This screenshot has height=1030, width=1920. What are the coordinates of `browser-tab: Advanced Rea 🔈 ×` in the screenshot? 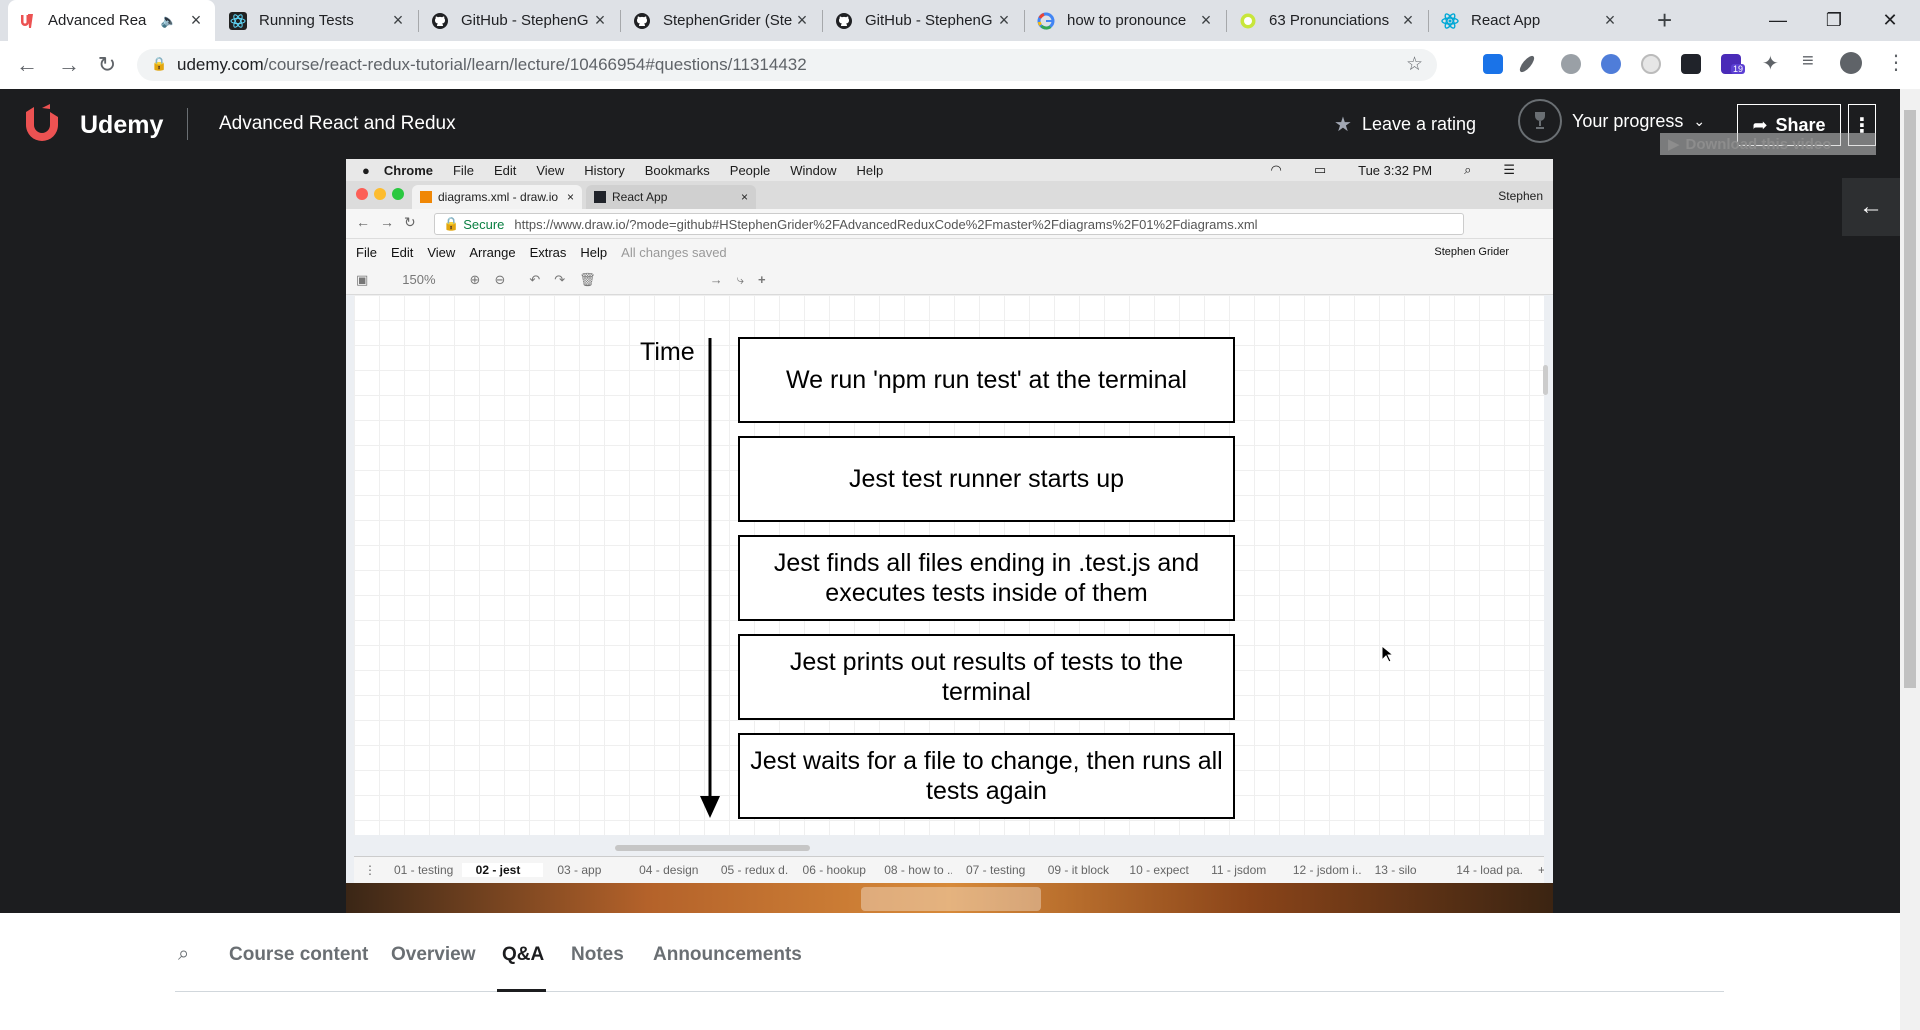 It's located at (111, 20).